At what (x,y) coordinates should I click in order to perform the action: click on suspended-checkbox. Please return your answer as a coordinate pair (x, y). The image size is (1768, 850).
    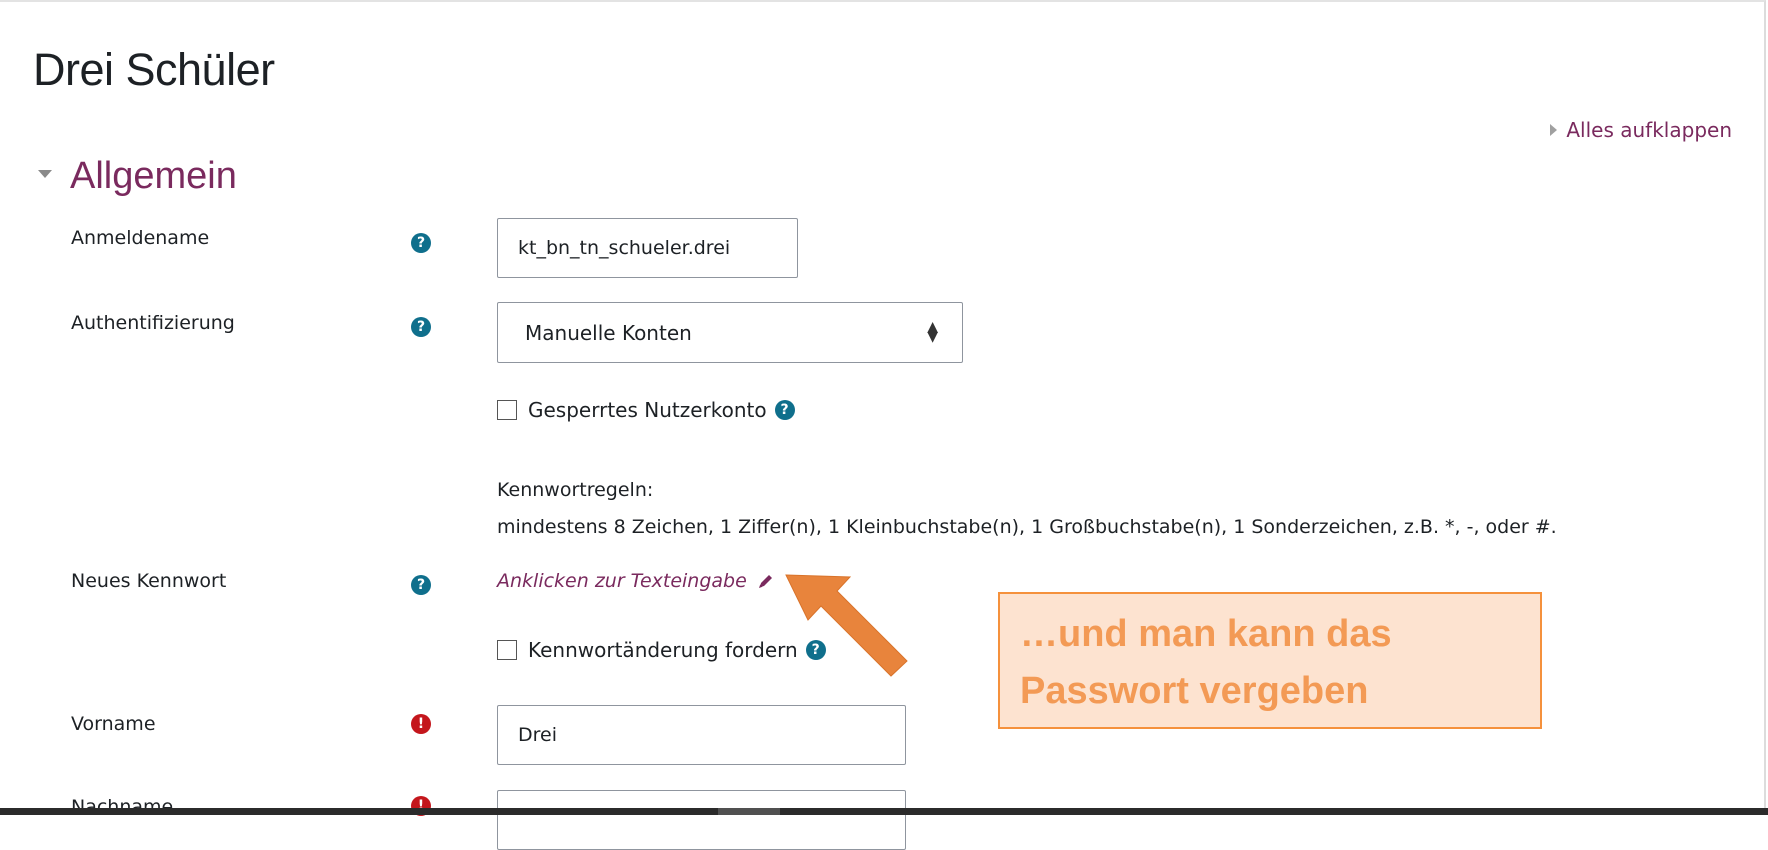
    Looking at the image, I should click on (507, 410).